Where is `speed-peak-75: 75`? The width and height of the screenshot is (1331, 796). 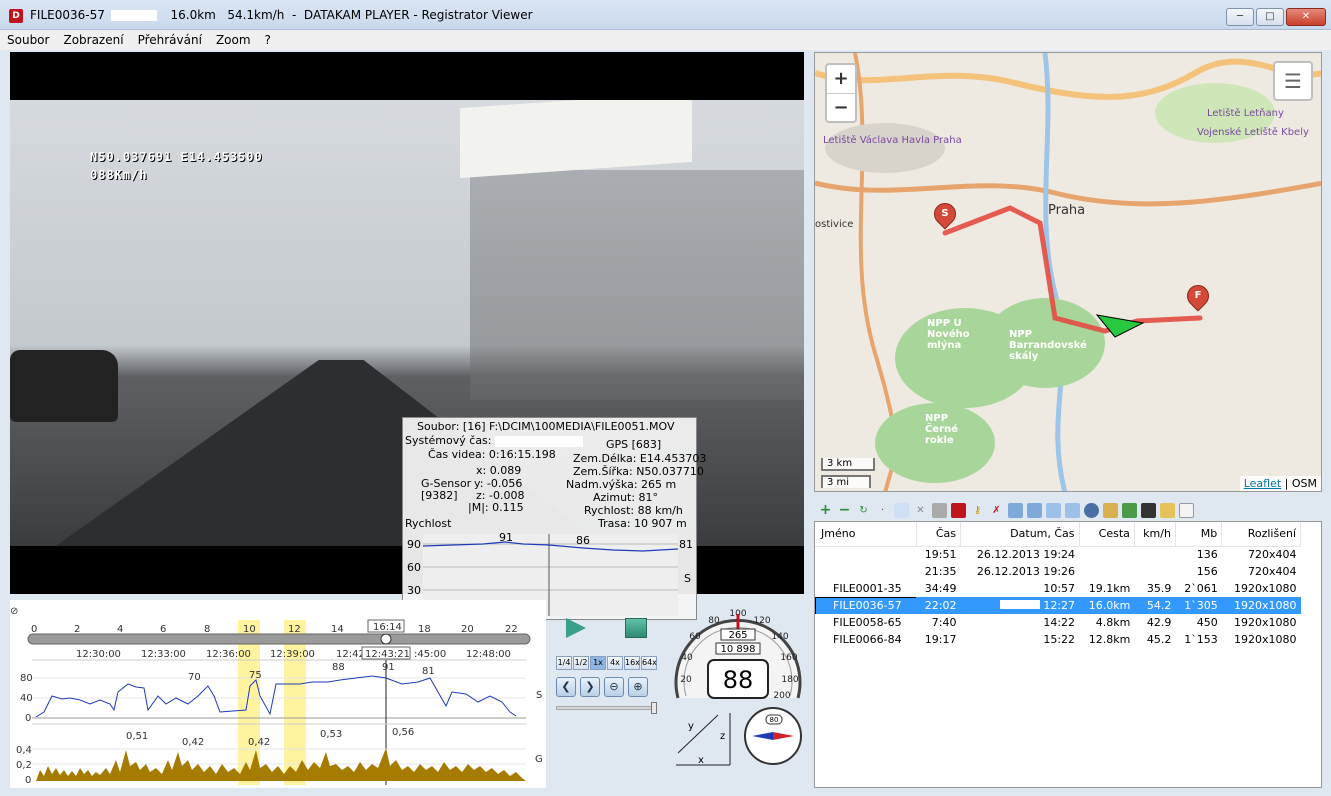
speed-peak-75: 75 is located at coordinates (255, 675).